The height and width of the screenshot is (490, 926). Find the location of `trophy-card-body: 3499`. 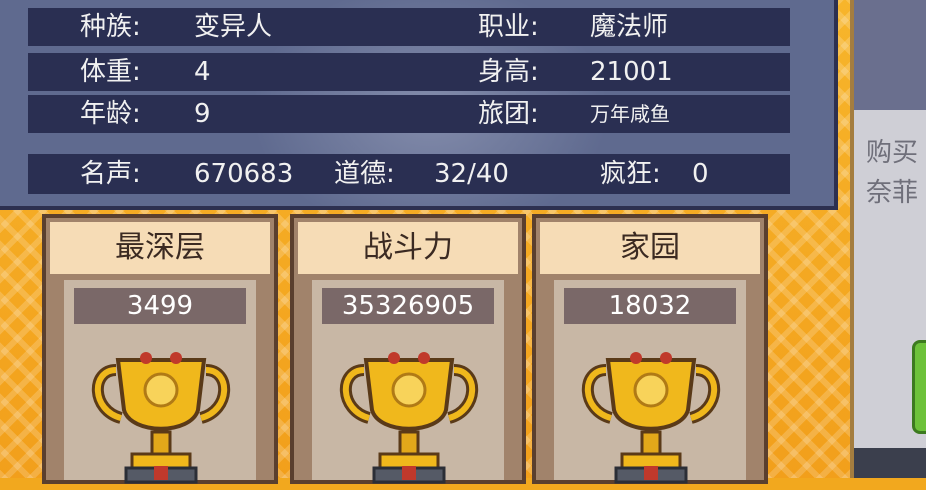

trophy-card-body: 3499 is located at coordinates (160, 382).